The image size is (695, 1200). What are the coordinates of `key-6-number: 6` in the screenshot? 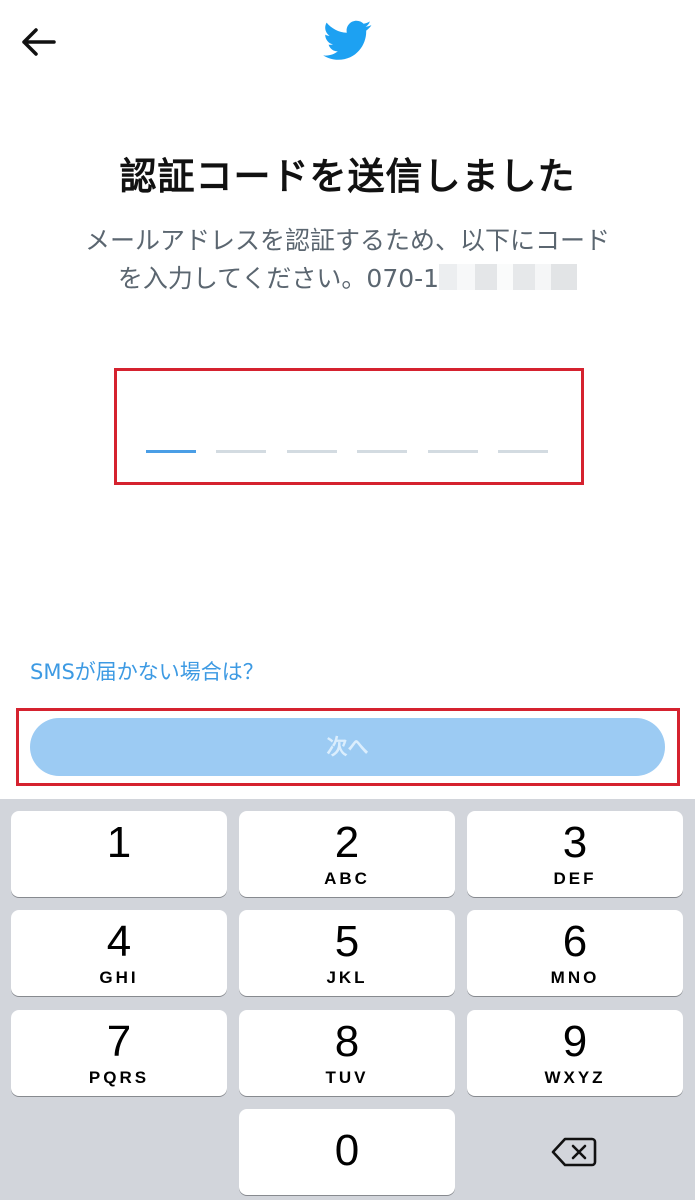 It's located at (575, 941).